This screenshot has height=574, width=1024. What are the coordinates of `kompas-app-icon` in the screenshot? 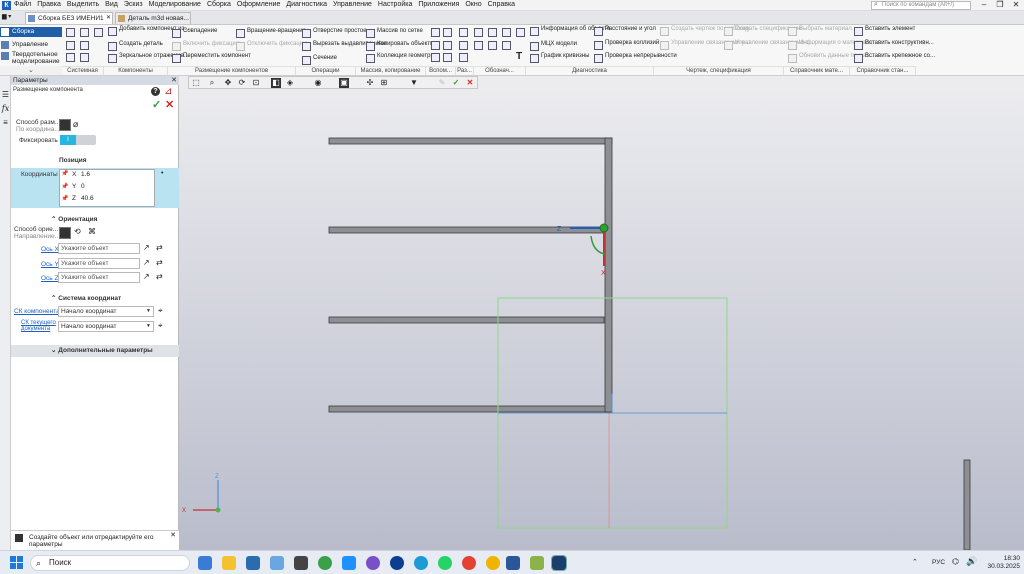 It's located at (559, 563).